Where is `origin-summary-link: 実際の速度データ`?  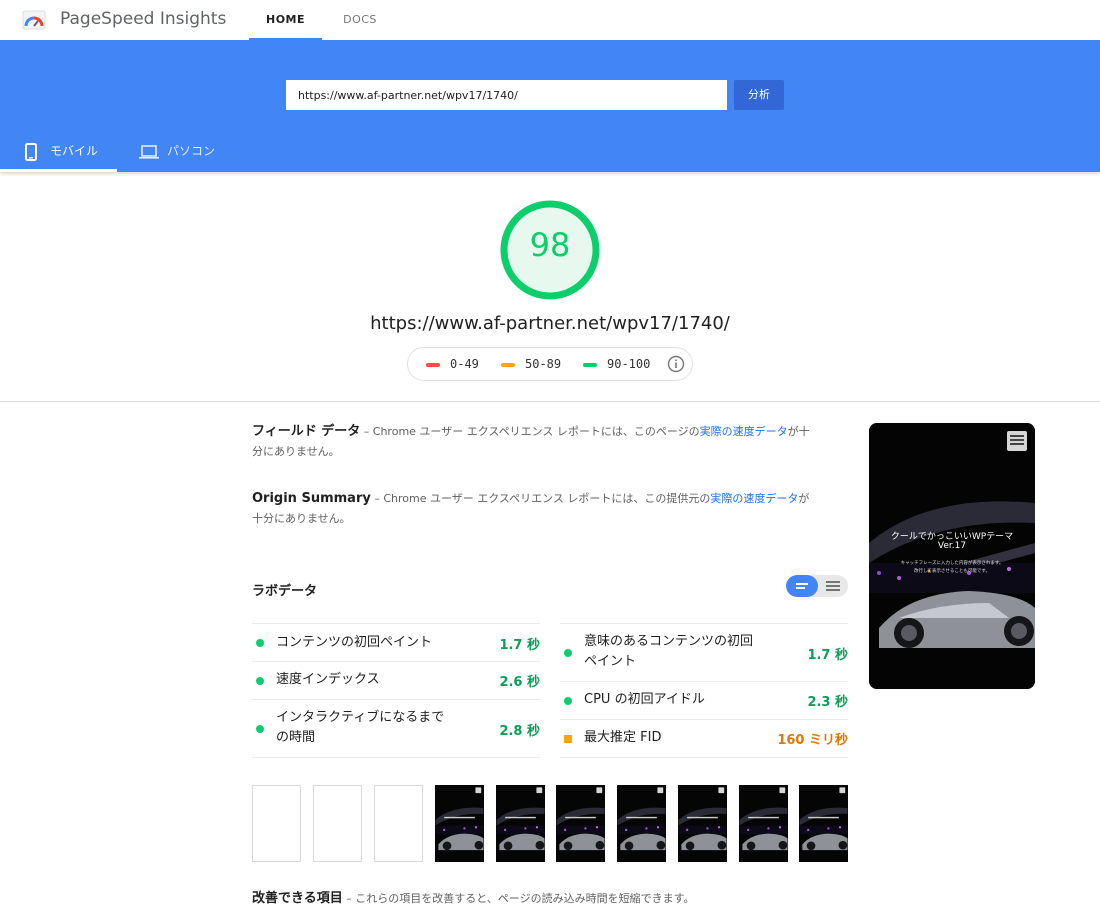
origin-summary-link: 実際の速度データ is located at coordinates (754, 498).